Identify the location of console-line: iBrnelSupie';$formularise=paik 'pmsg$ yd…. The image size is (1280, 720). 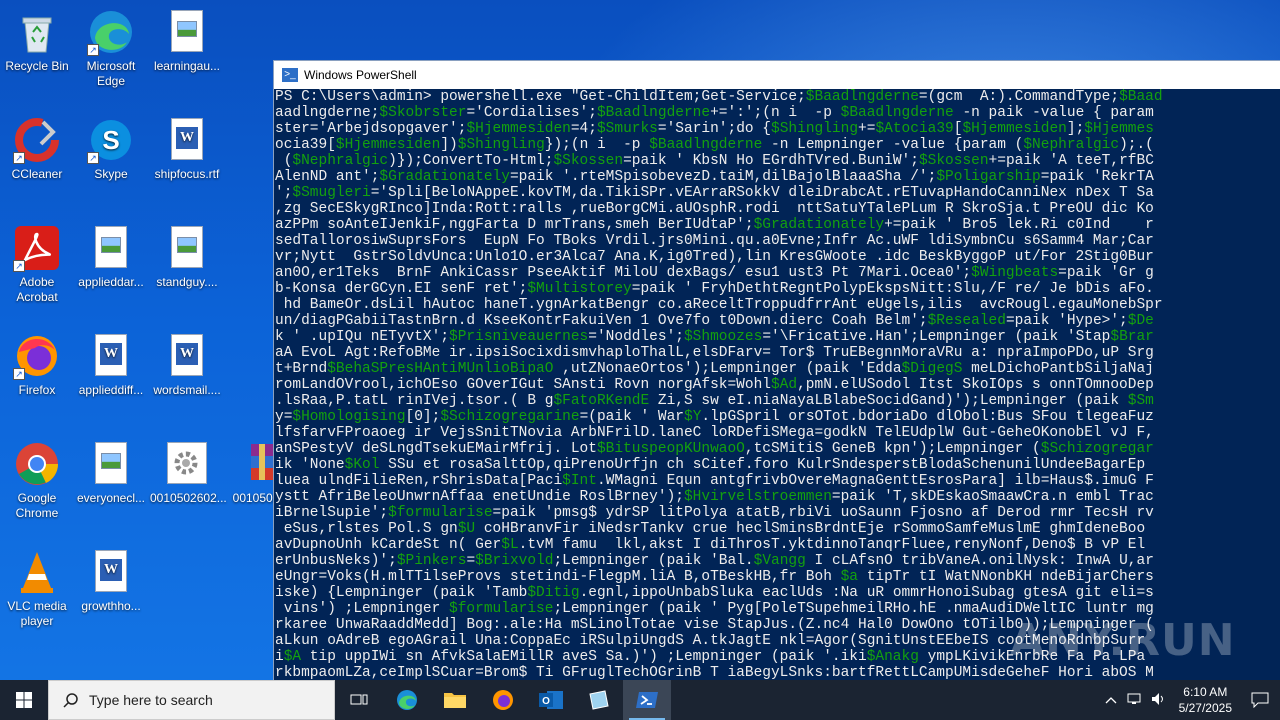
(714, 513).